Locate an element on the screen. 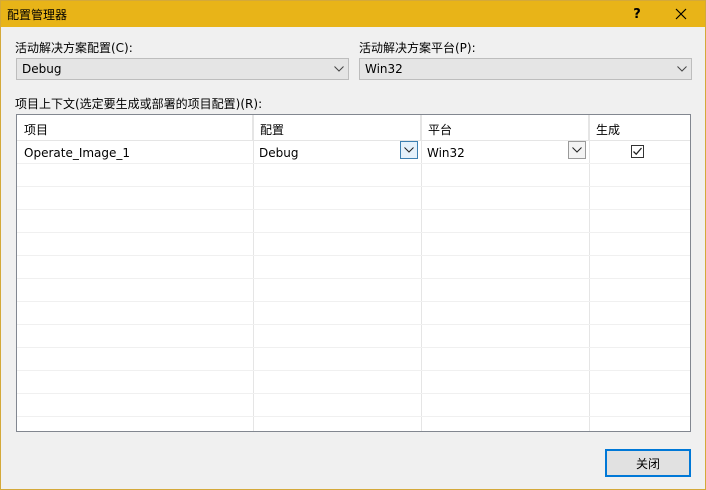 This screenshot has width=706, height=490. solution-platform-value: Win32 is located at coordinates (384, 69).